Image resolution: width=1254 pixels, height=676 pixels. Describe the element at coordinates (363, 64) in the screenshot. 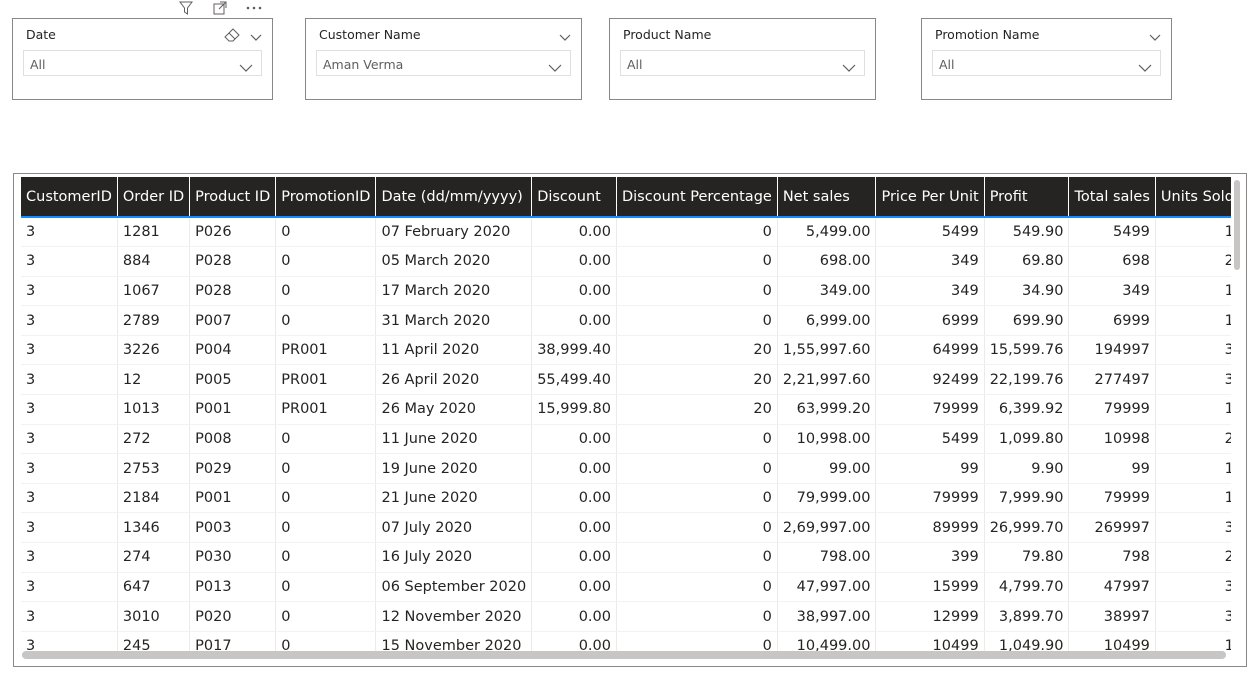

I see `slicer-selected-value: Aman Verma` at that location.